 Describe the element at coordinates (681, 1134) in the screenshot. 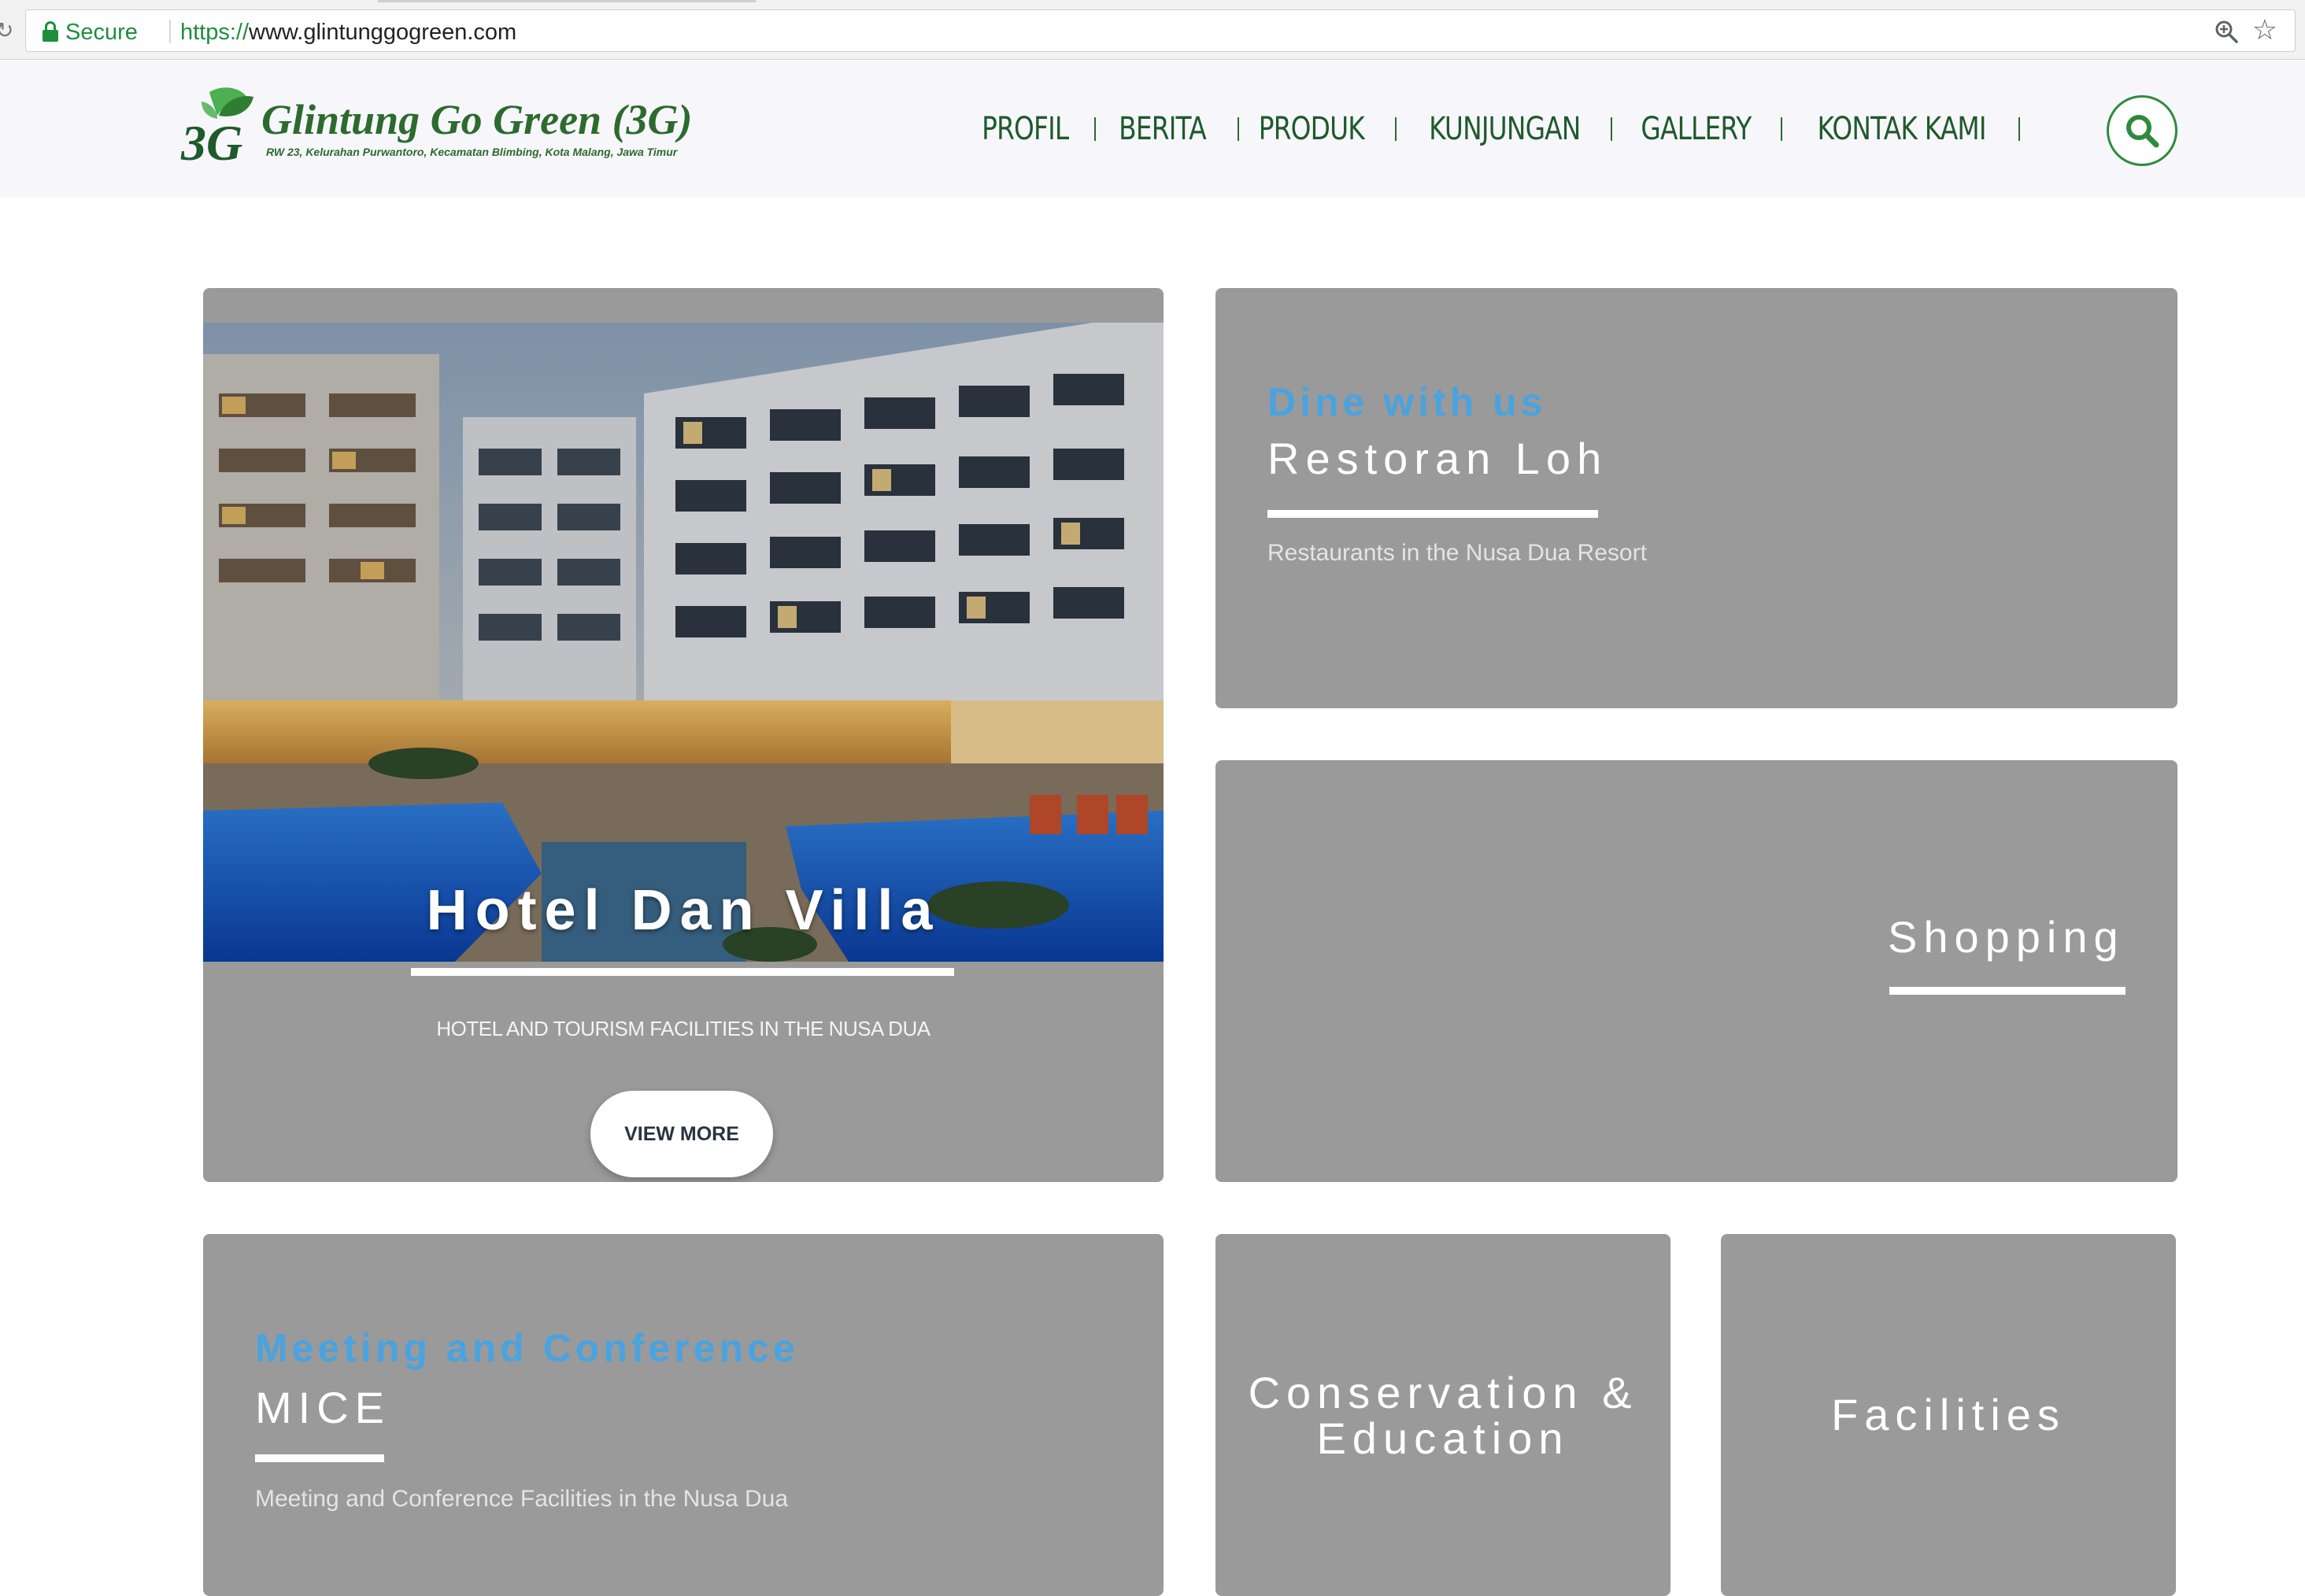

I see `view-more-button: VIEW MORE` at that location.